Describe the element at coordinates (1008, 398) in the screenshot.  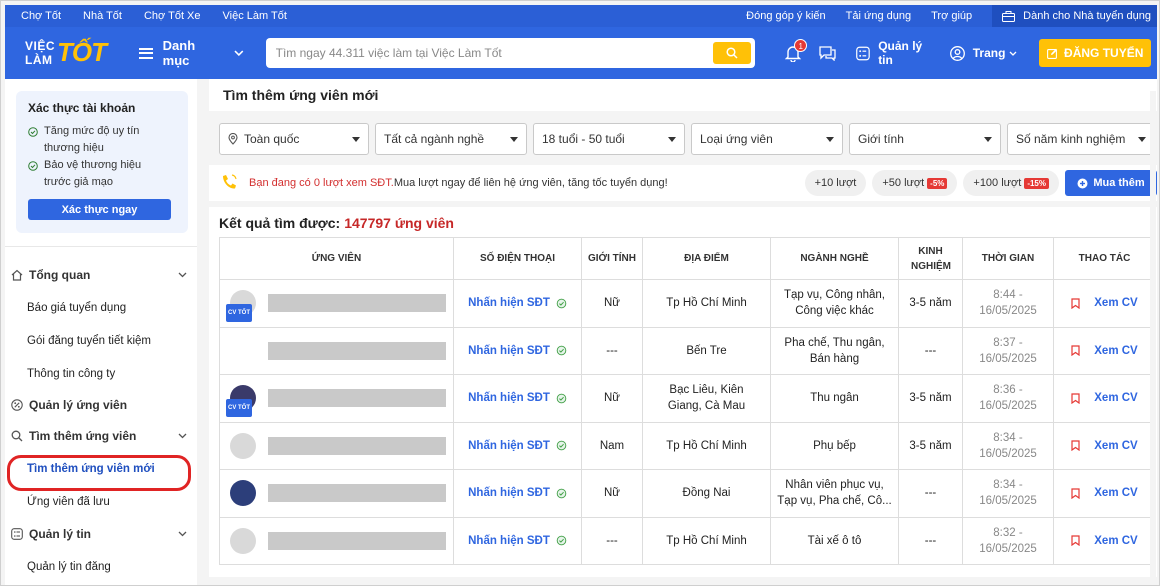
I see `time-cell: 8:36 - 16/05/2025` at that location.